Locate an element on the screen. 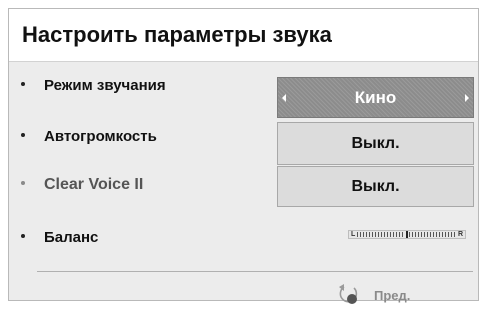  left-arrow-icon is located at coordinates (284, 97).